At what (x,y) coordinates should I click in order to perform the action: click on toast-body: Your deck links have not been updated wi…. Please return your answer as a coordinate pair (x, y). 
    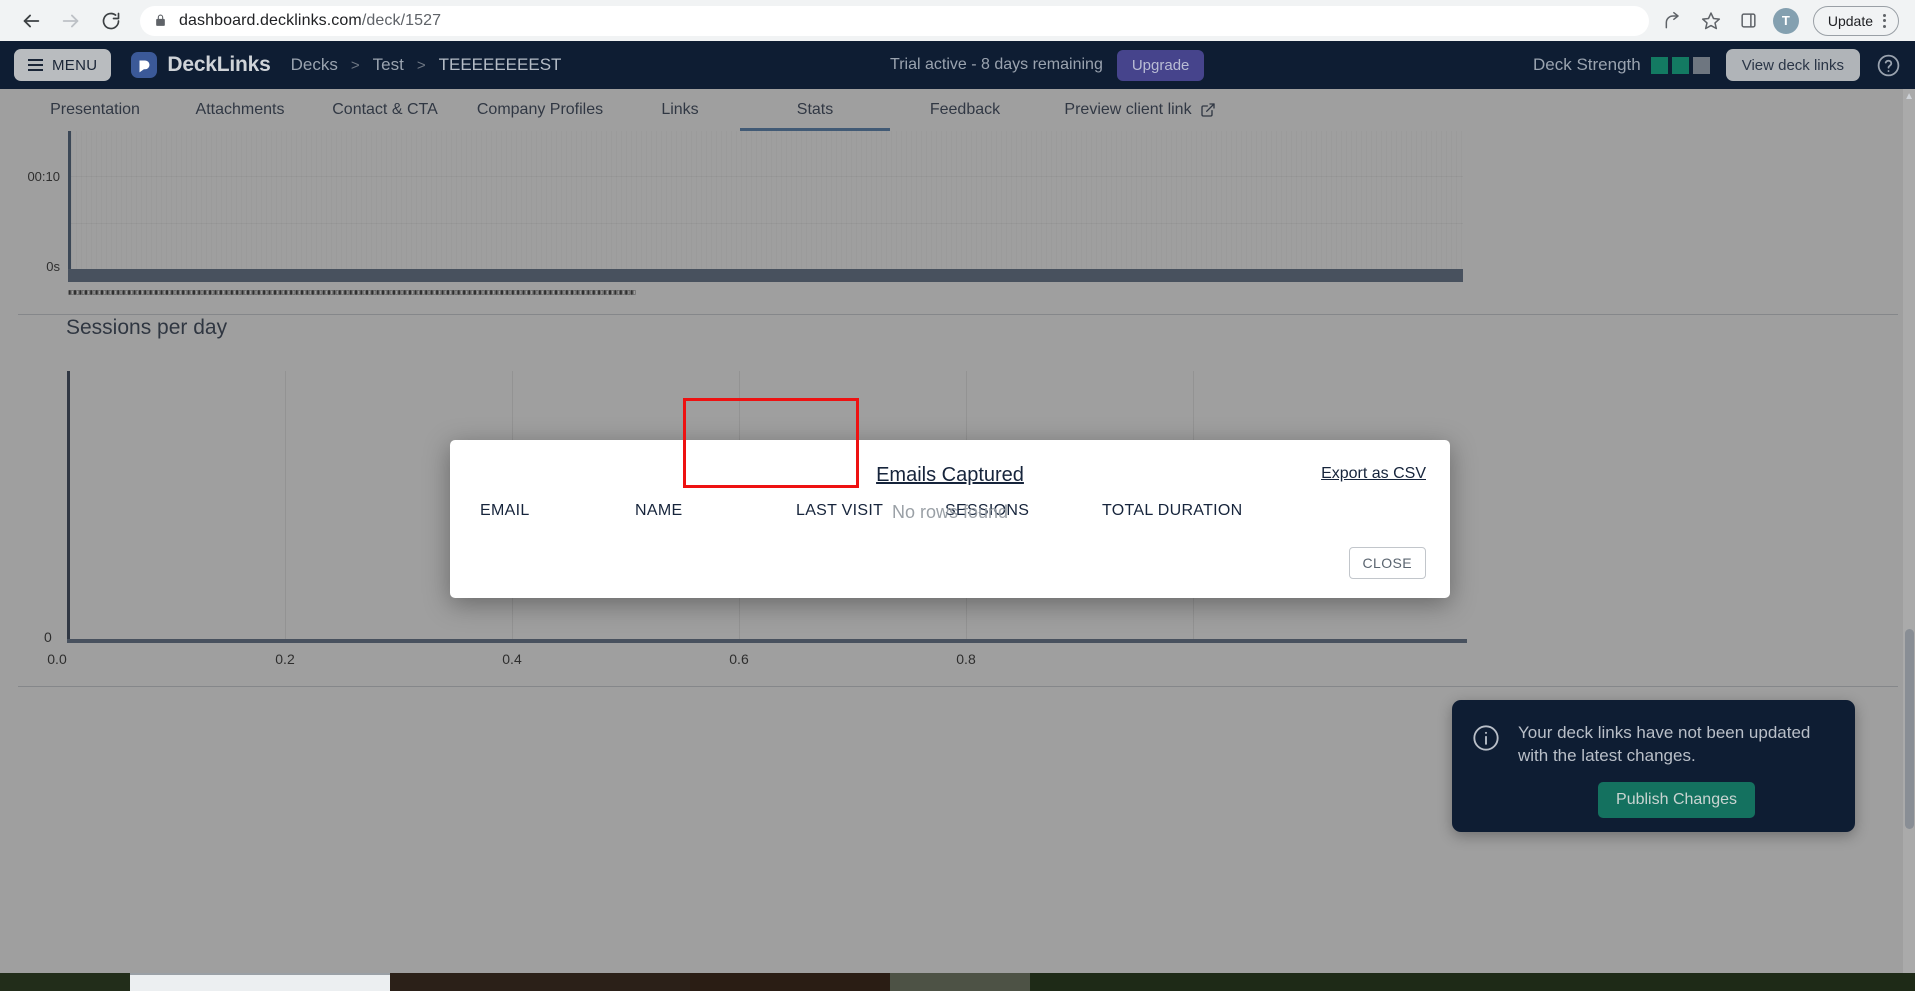
    Looking at the image, I should click on (1676, 770).